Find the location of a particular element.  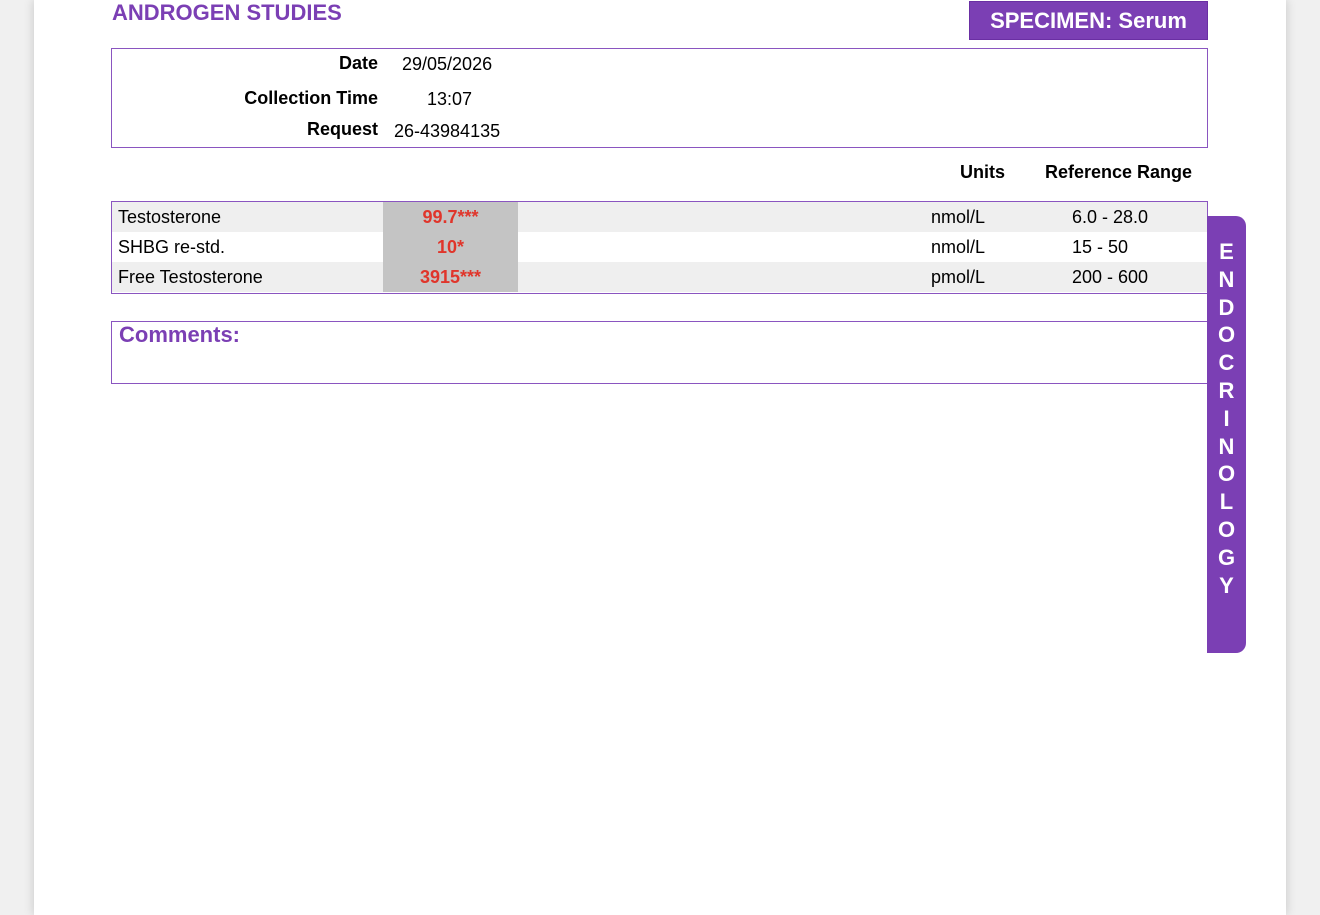

department-label-letter: I is located at coordinates (1226, 418).